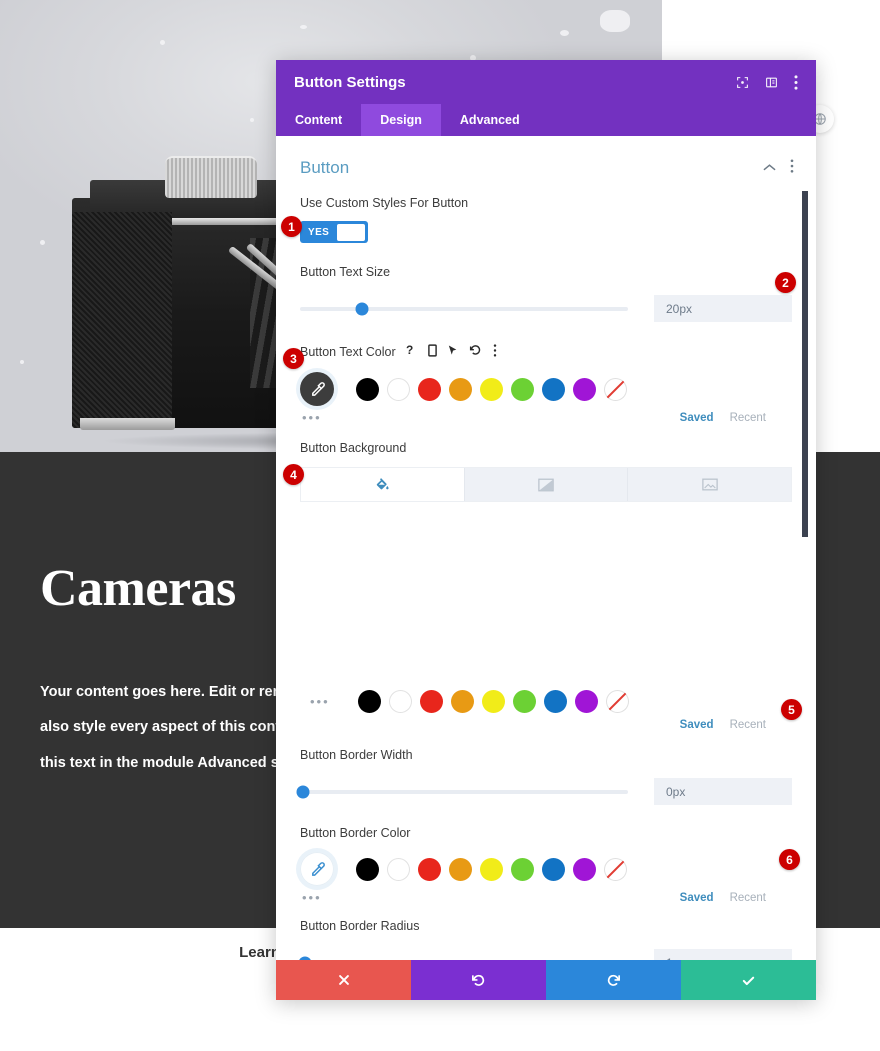 The width and height of the screenshot is (880, 1051). I want to click on save-button, so click(748, 980).